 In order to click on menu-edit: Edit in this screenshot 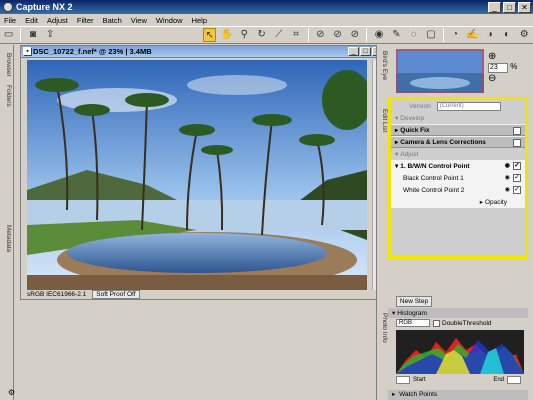, I will do `click(31, 20)`.